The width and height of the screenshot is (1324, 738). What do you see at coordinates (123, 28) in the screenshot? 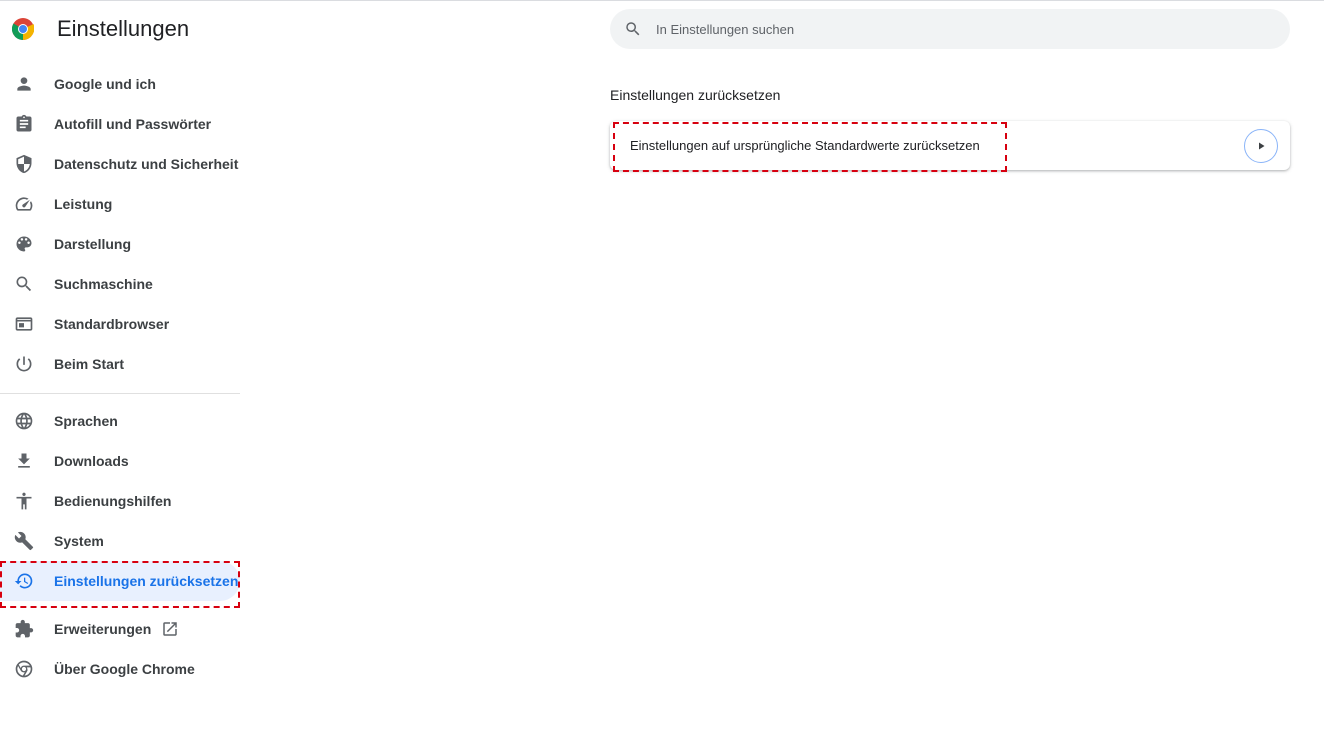
I see `page-title: Einstellungen` at bounding box center [123, 28].